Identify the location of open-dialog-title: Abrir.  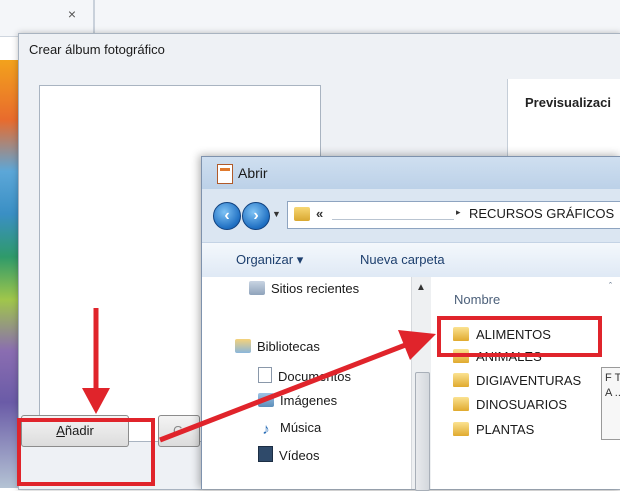
(253, 173).